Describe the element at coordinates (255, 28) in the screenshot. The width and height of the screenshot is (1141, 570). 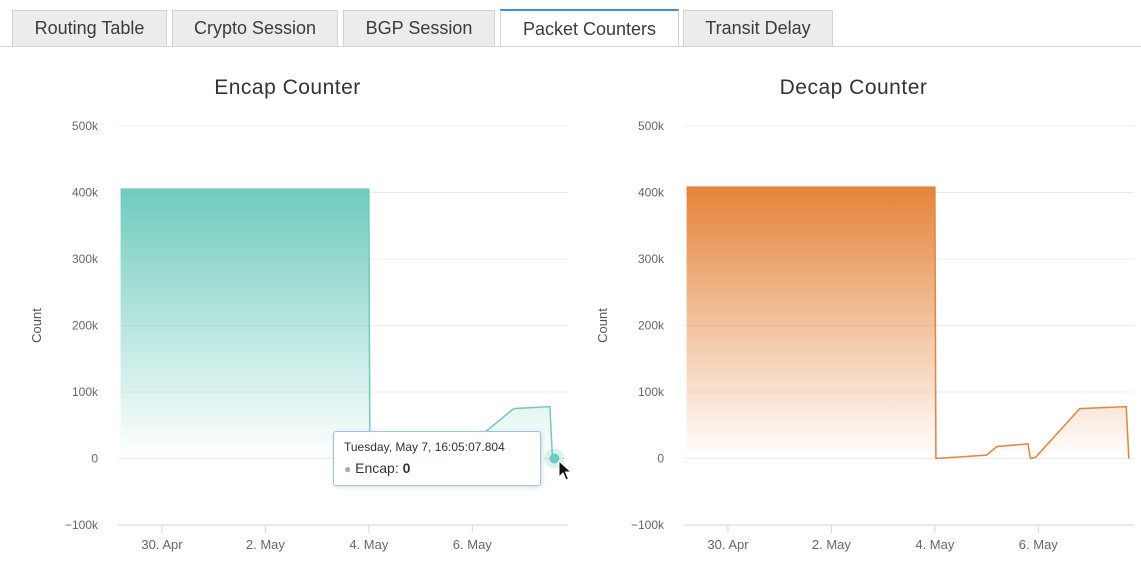
I see `tab-crypto-session: Crypto Session` at that location.